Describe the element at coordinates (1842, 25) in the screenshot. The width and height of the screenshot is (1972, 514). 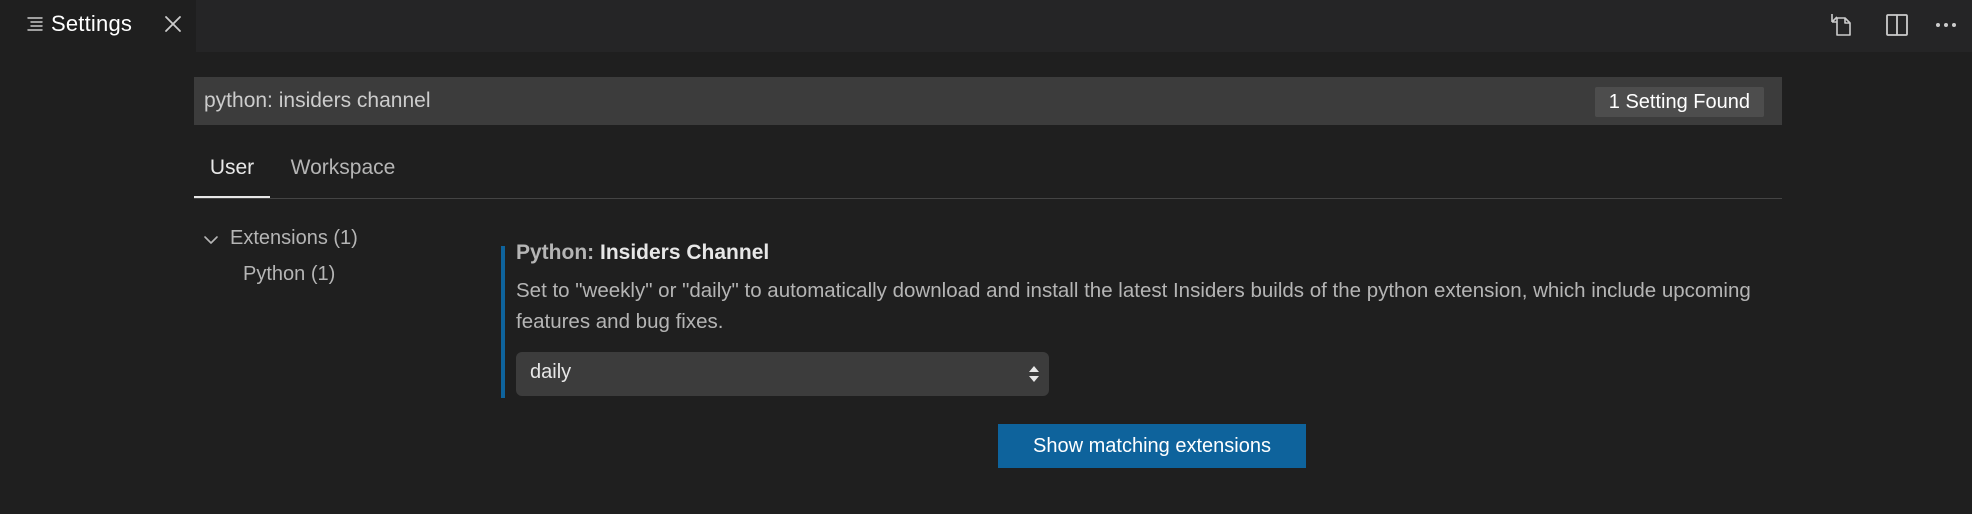
I see `open-json-icon` at that location.